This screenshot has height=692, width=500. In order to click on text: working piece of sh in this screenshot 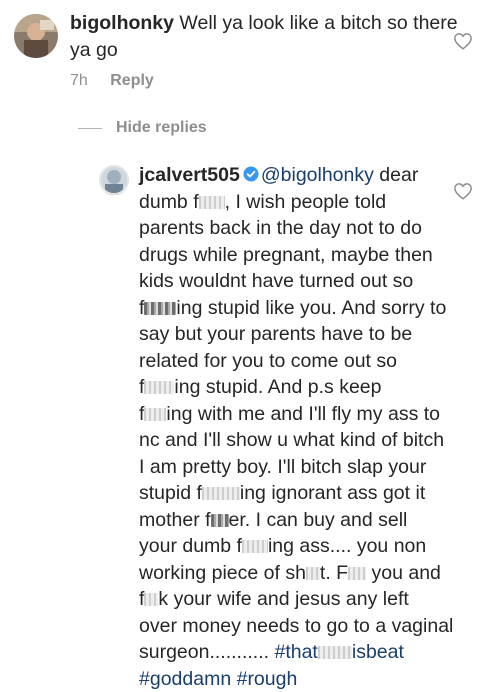, I will do `click(222, 573)`.